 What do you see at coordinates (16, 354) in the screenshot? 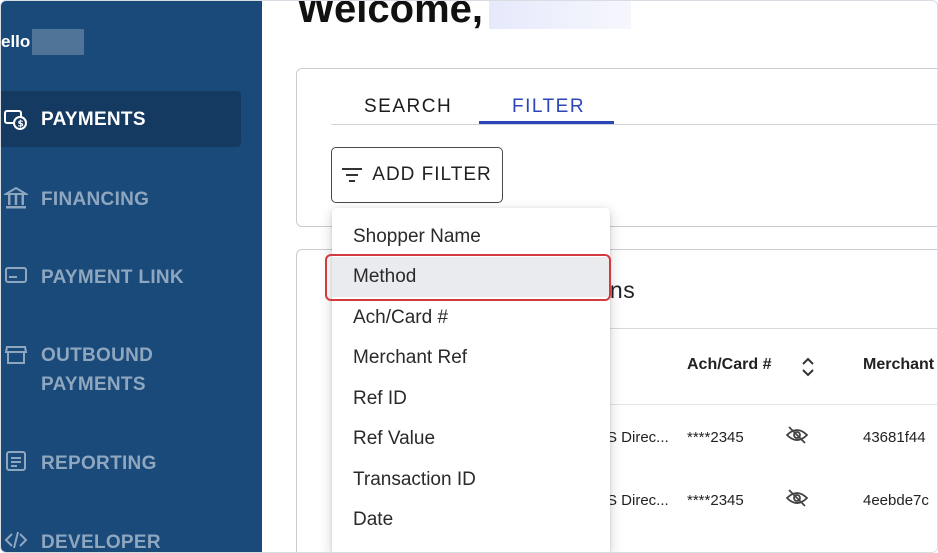
I see `storefront-icon` at bounding box center [16, 354].